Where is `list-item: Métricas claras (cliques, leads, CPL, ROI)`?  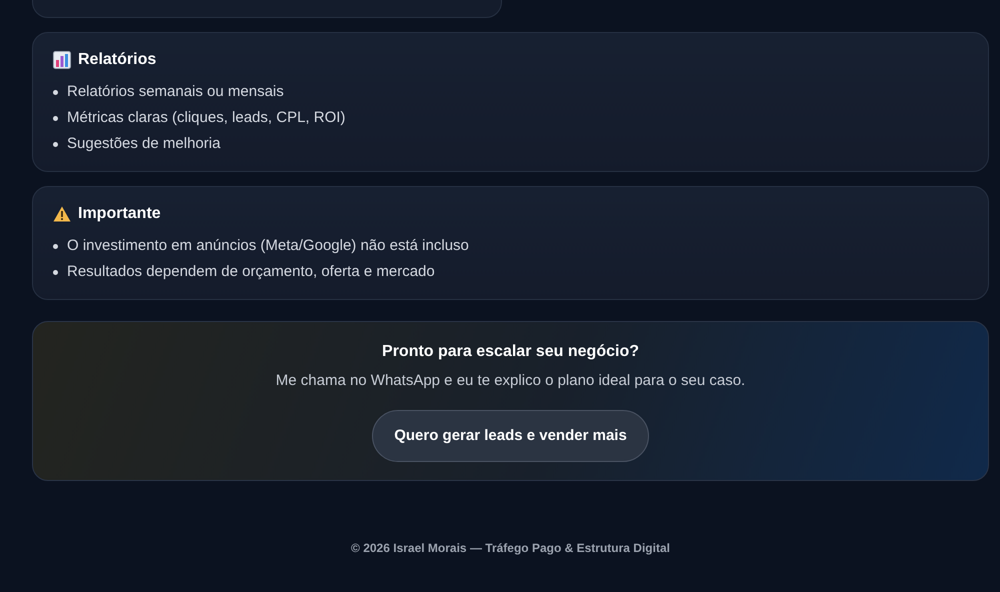
list-item: Métricas claras (cliques, leads, CPL, ROI) is located at coordinates (206, 118).